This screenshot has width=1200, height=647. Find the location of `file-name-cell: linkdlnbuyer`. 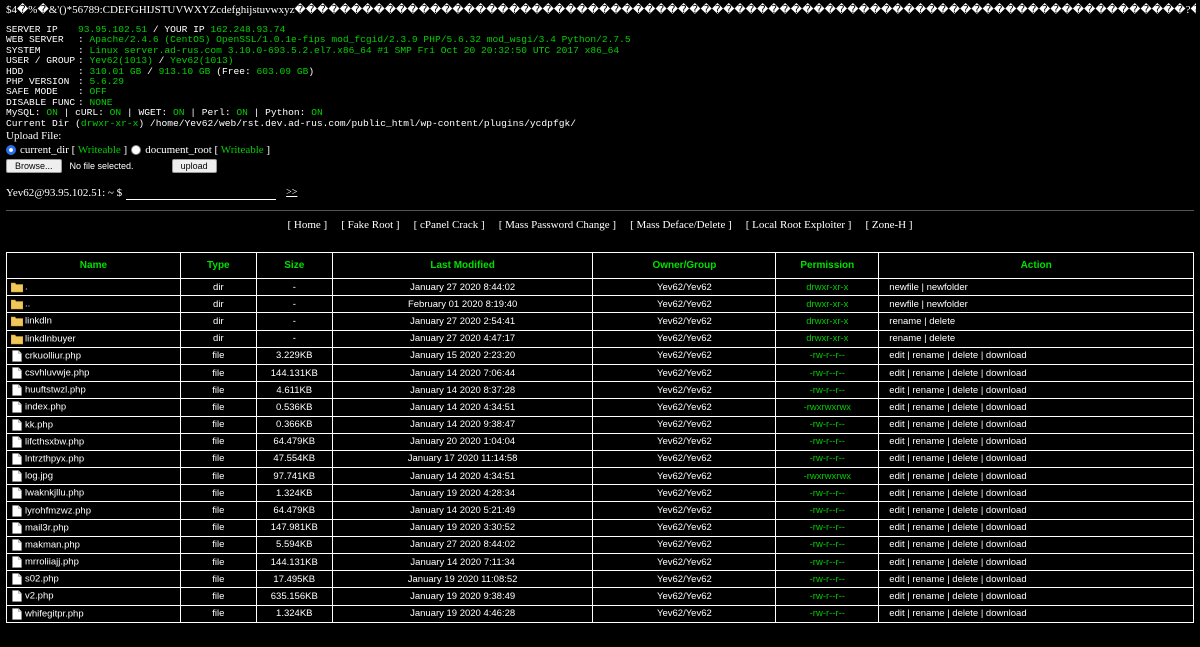

file-name-cell: linkdlnbuyer is located at coordinates (93, 338).